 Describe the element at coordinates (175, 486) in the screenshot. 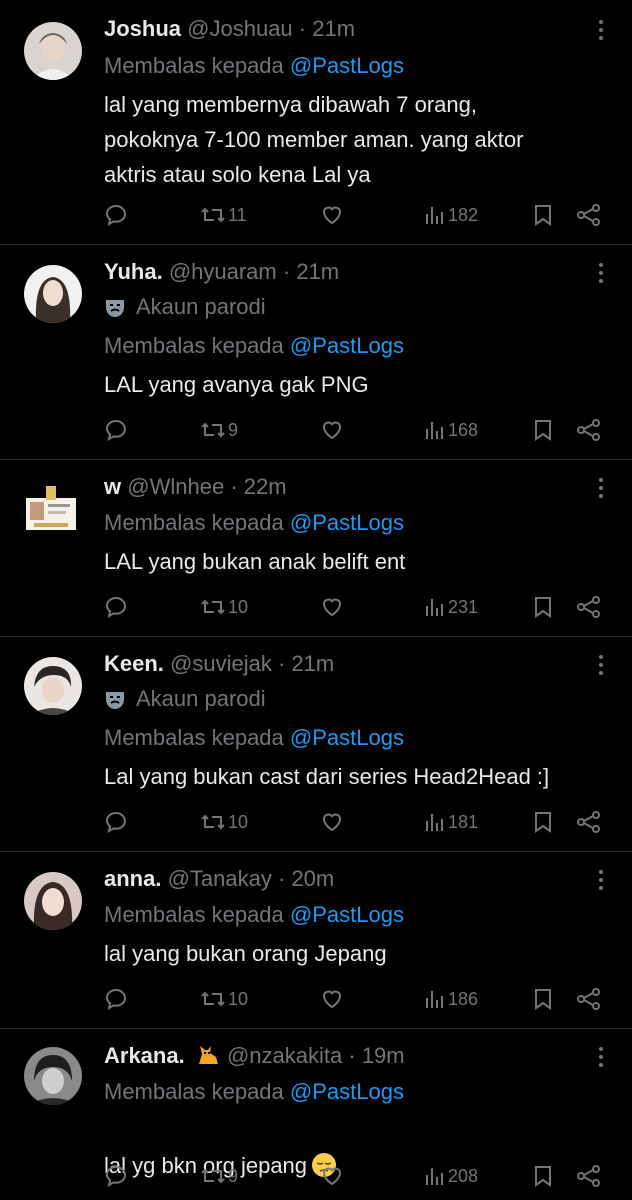

I see `username: @Wlnhee` at that location.